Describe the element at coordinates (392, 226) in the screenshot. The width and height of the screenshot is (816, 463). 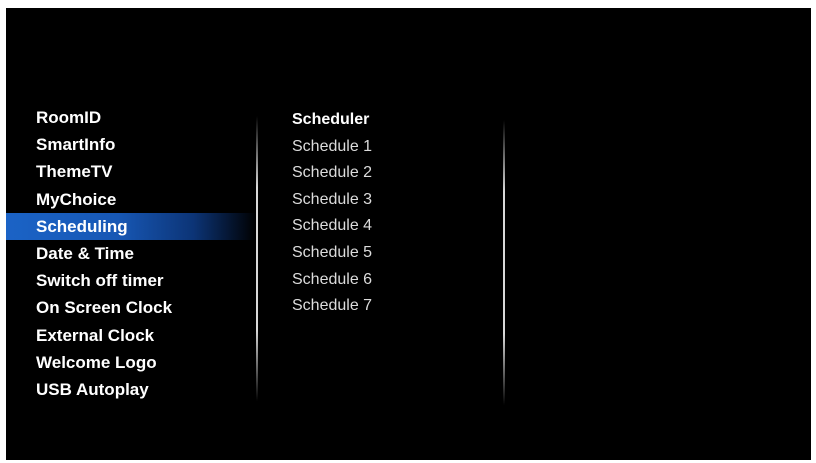
I see `submenu-item-schedule-4: Schedule 4` at that location.